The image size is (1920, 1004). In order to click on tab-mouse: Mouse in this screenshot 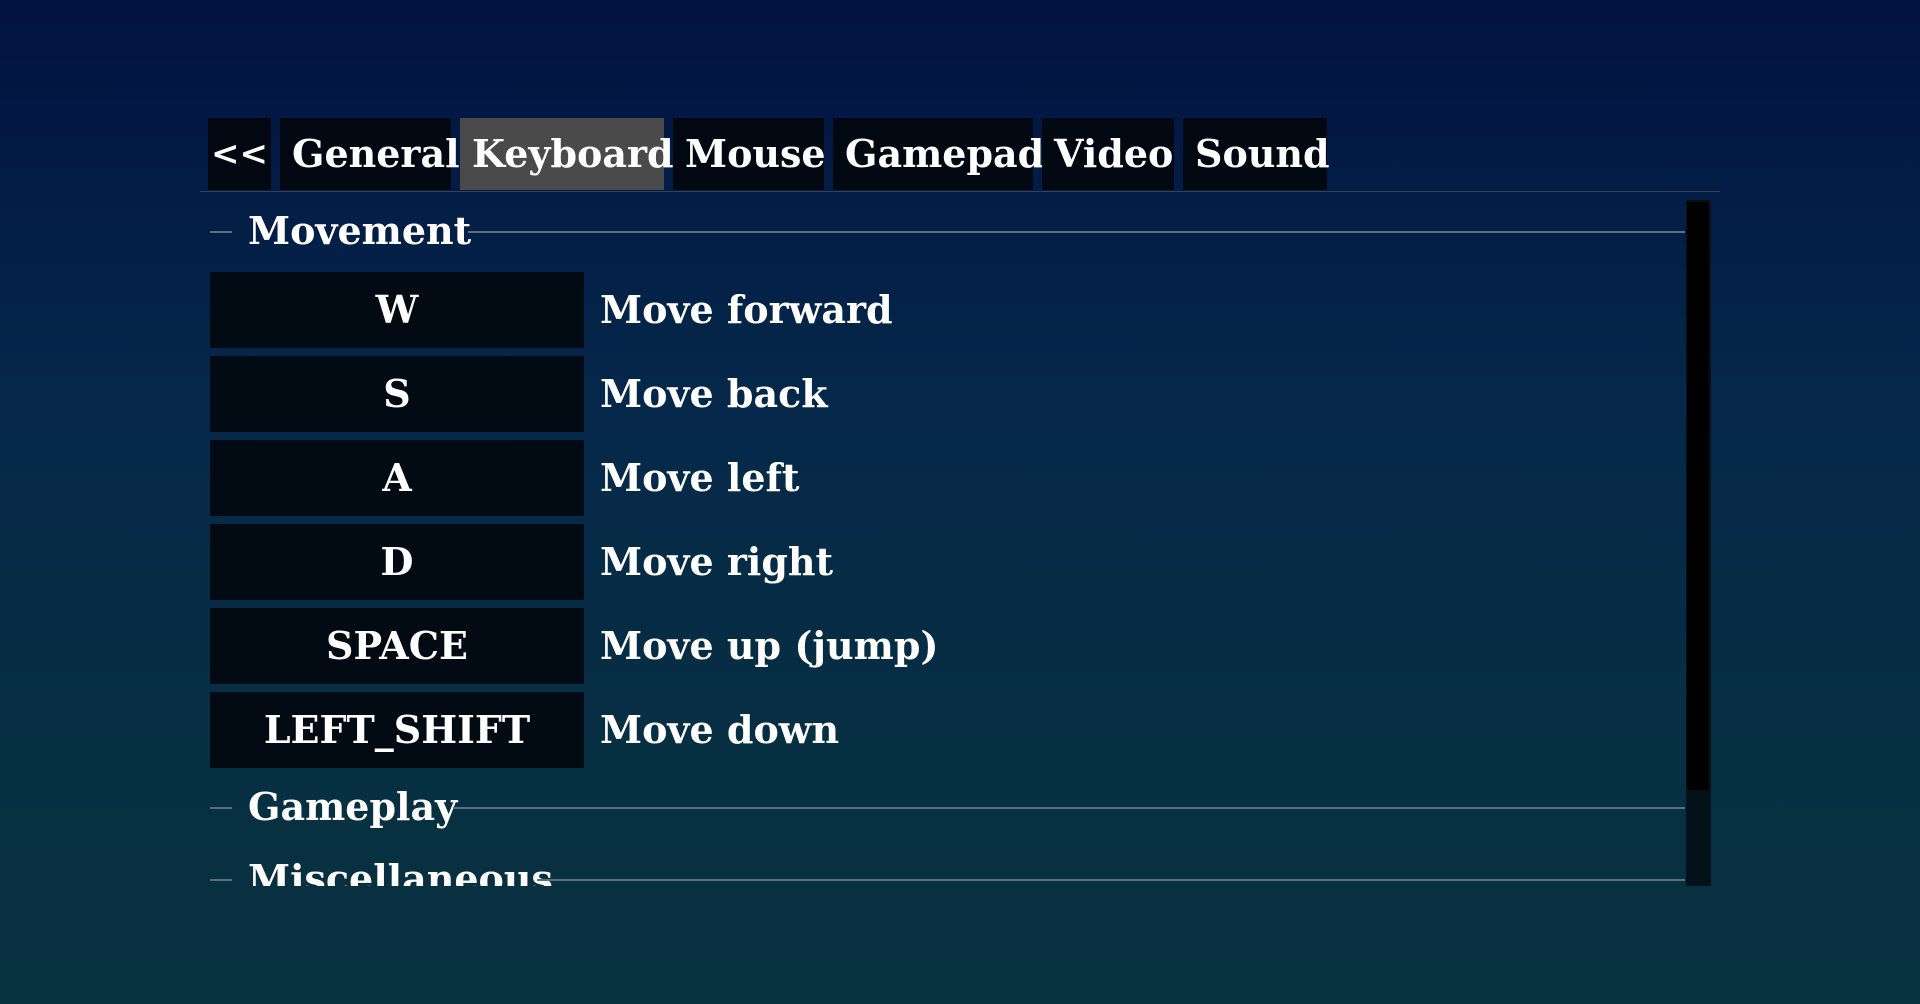, I will do `click(749, 154)`.